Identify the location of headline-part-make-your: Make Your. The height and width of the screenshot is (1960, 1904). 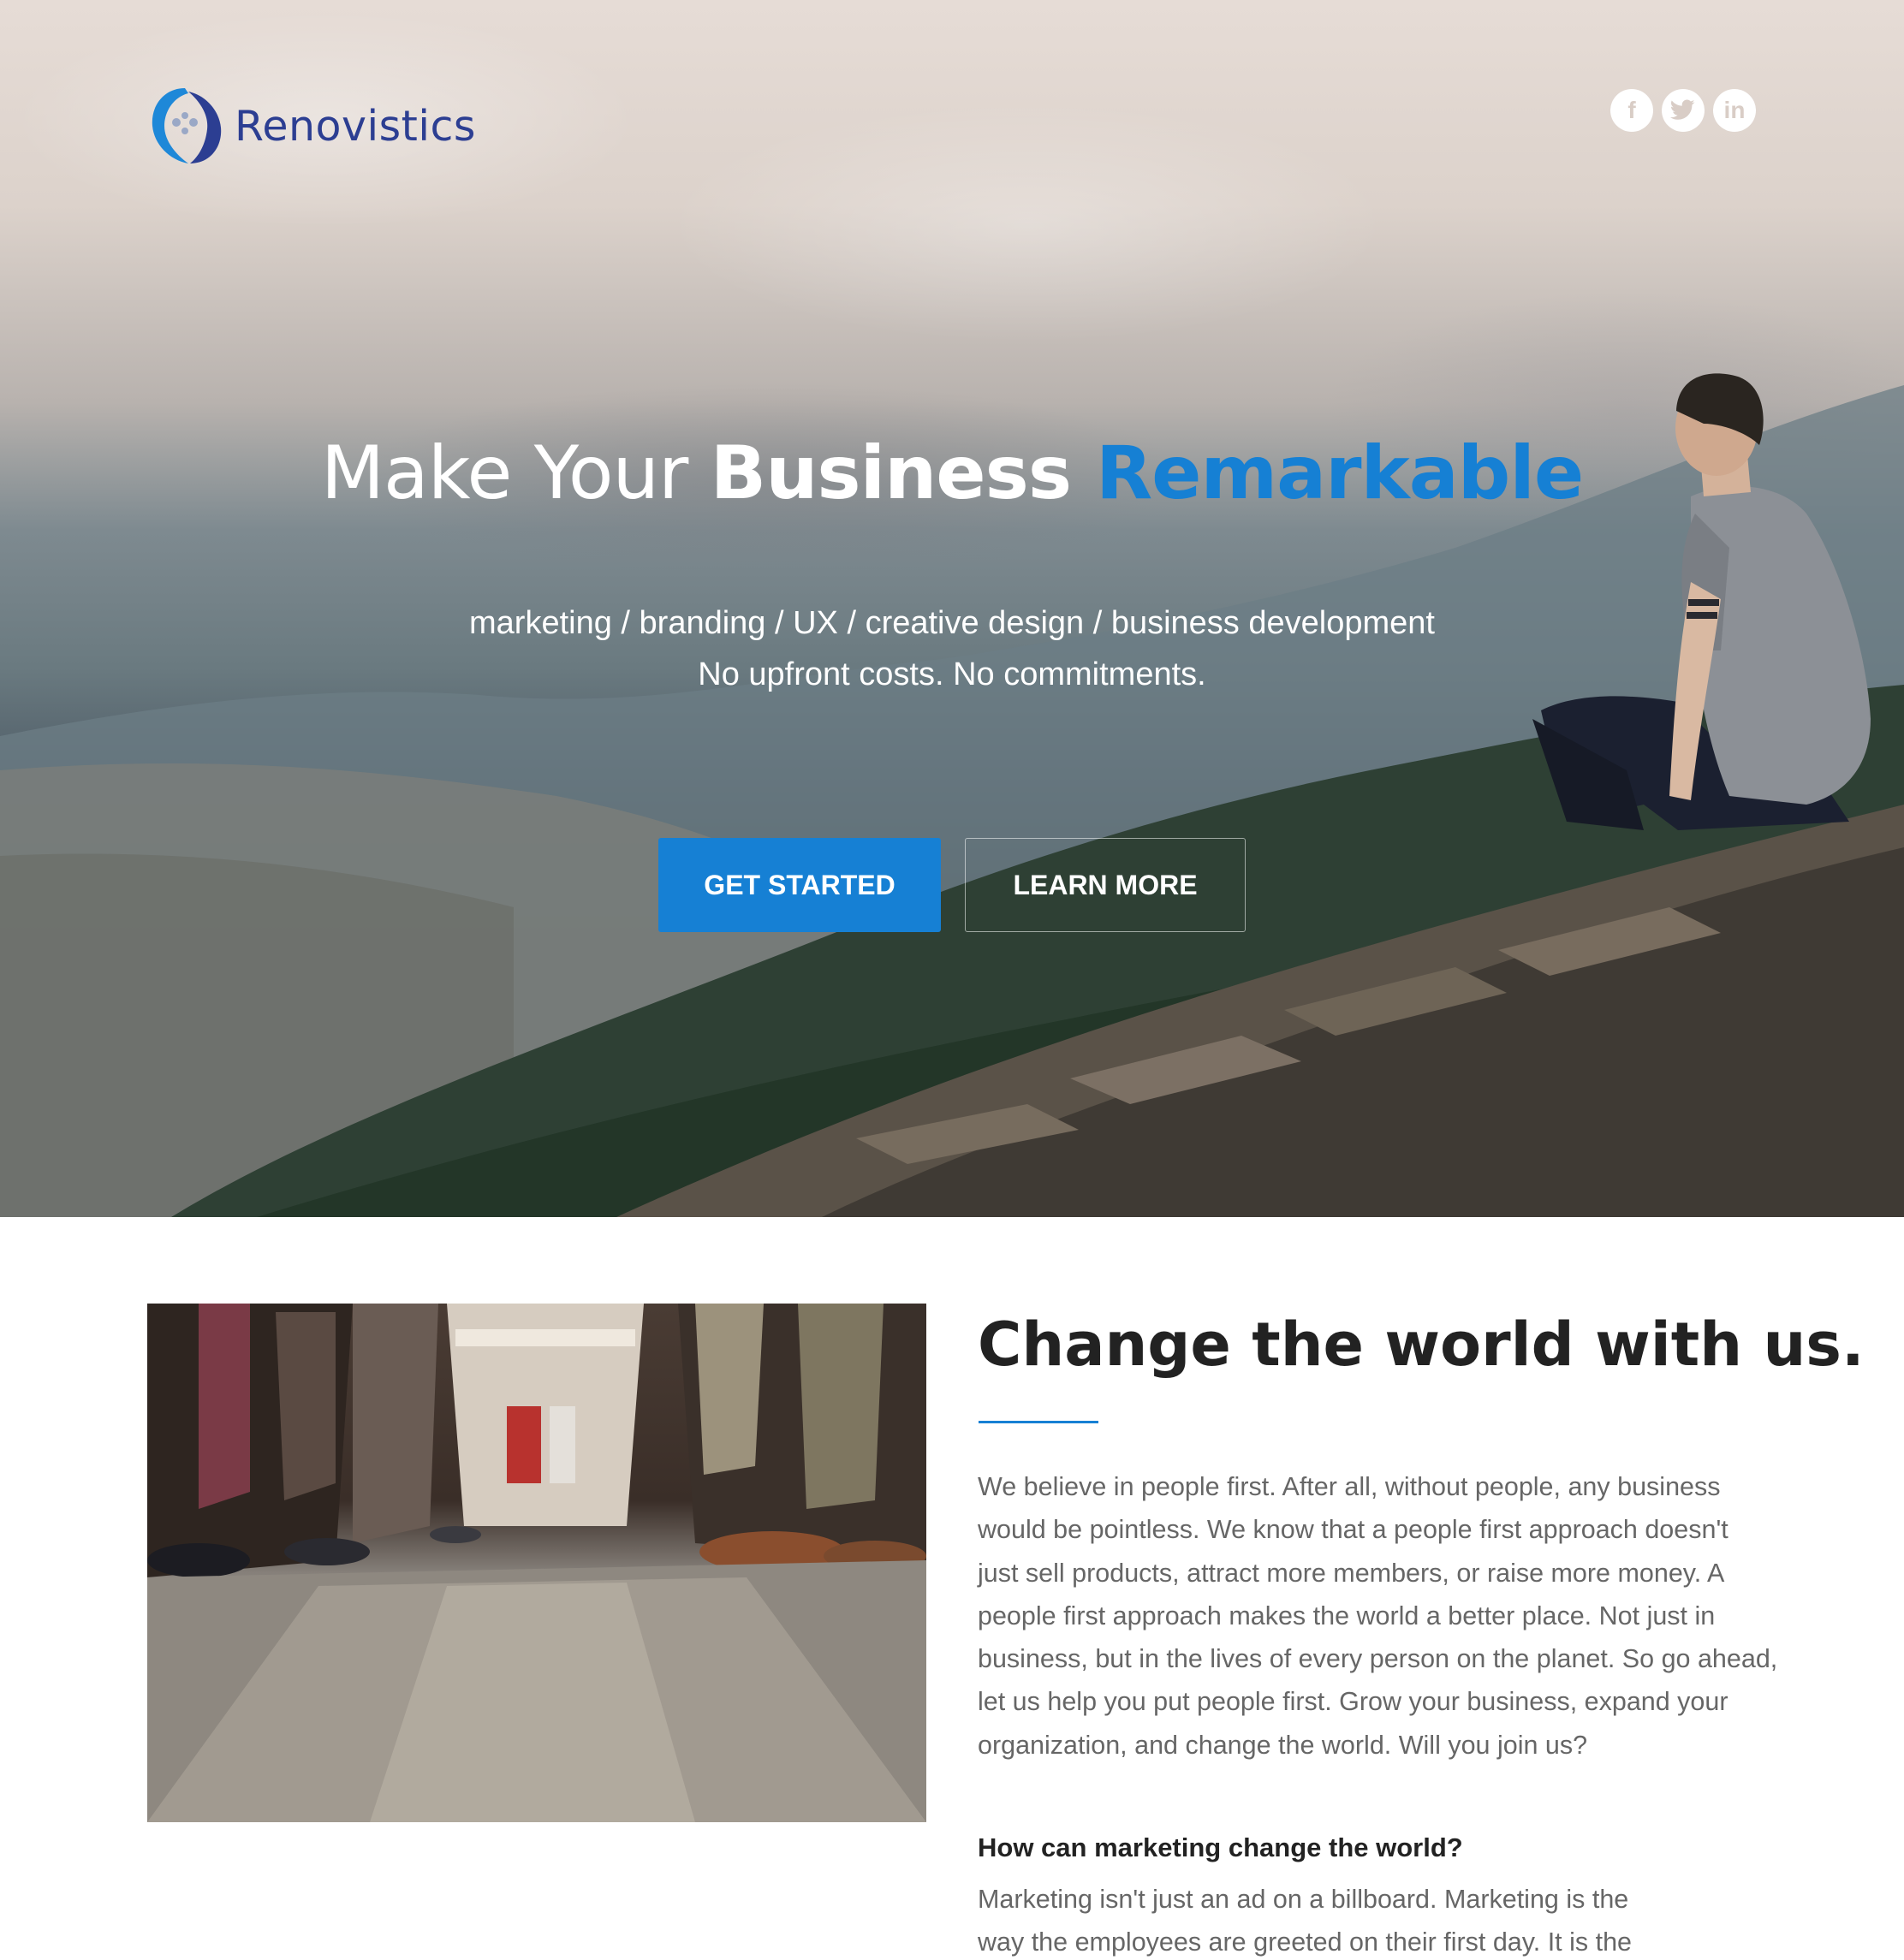
(516, 473).